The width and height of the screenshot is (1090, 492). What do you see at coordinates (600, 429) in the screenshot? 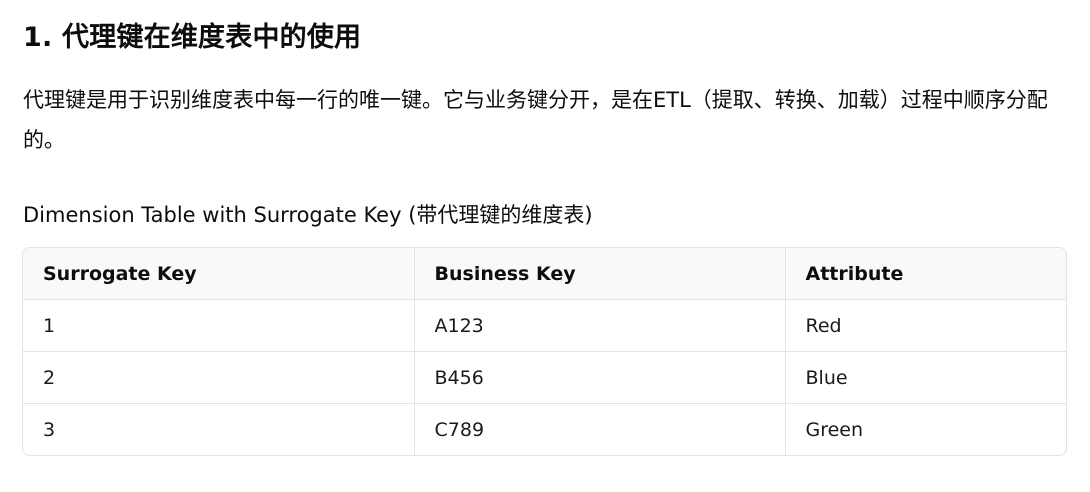
I see `cell-business-key: C789` at bounding box center [600, 429].